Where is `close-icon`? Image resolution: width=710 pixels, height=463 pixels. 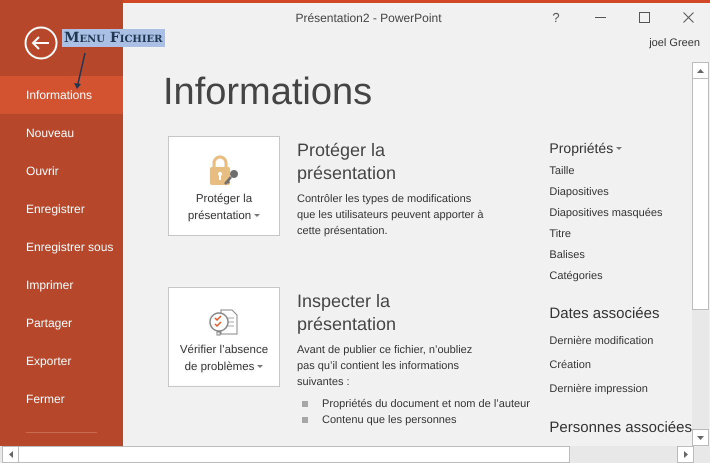 close-icon is located at coordinates (688, 17).